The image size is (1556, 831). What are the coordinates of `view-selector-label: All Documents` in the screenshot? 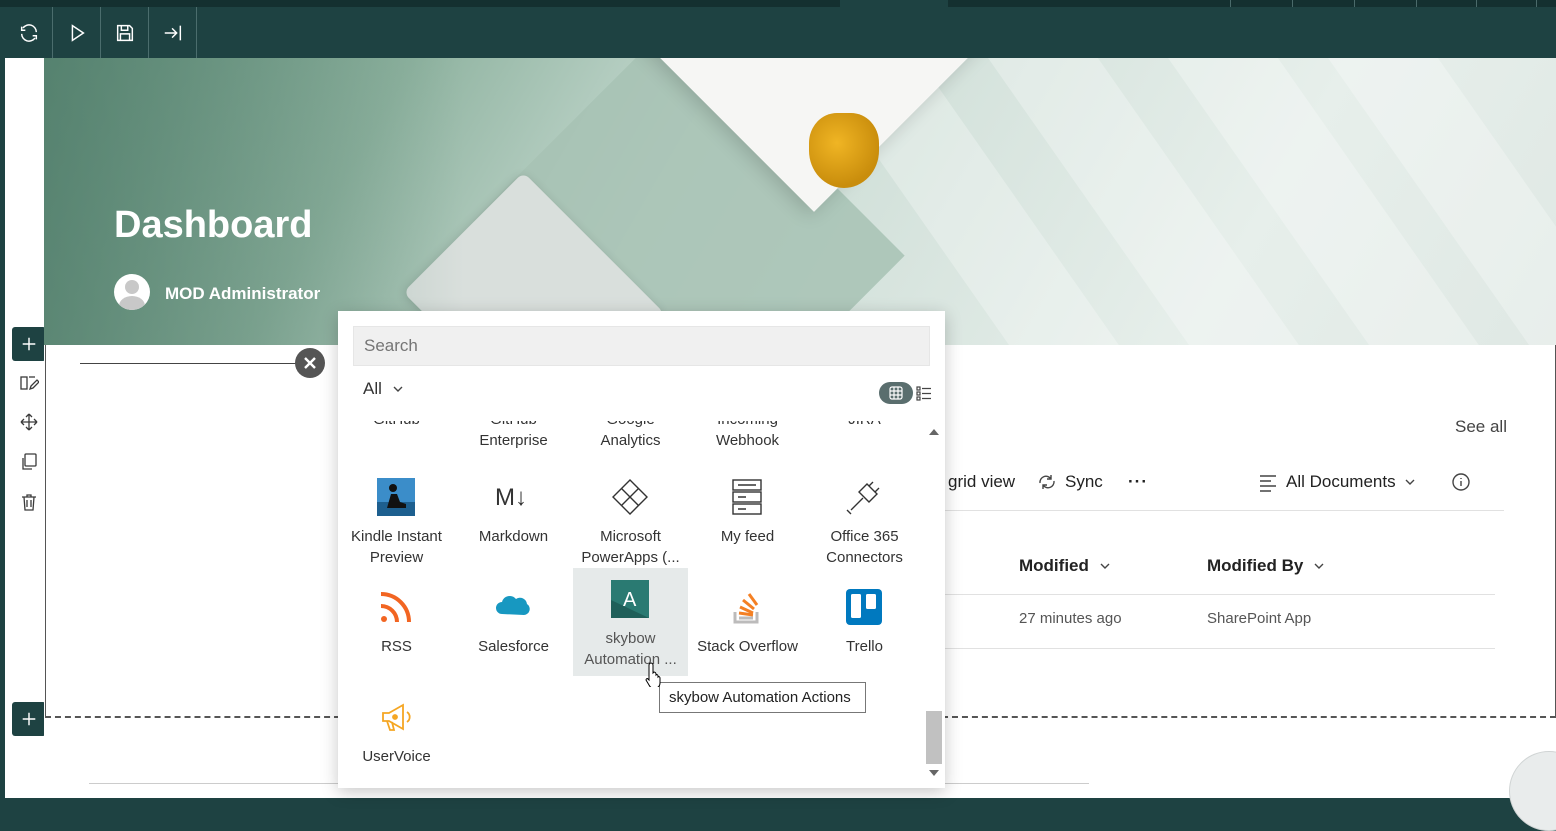 It's located at (1341, 481).